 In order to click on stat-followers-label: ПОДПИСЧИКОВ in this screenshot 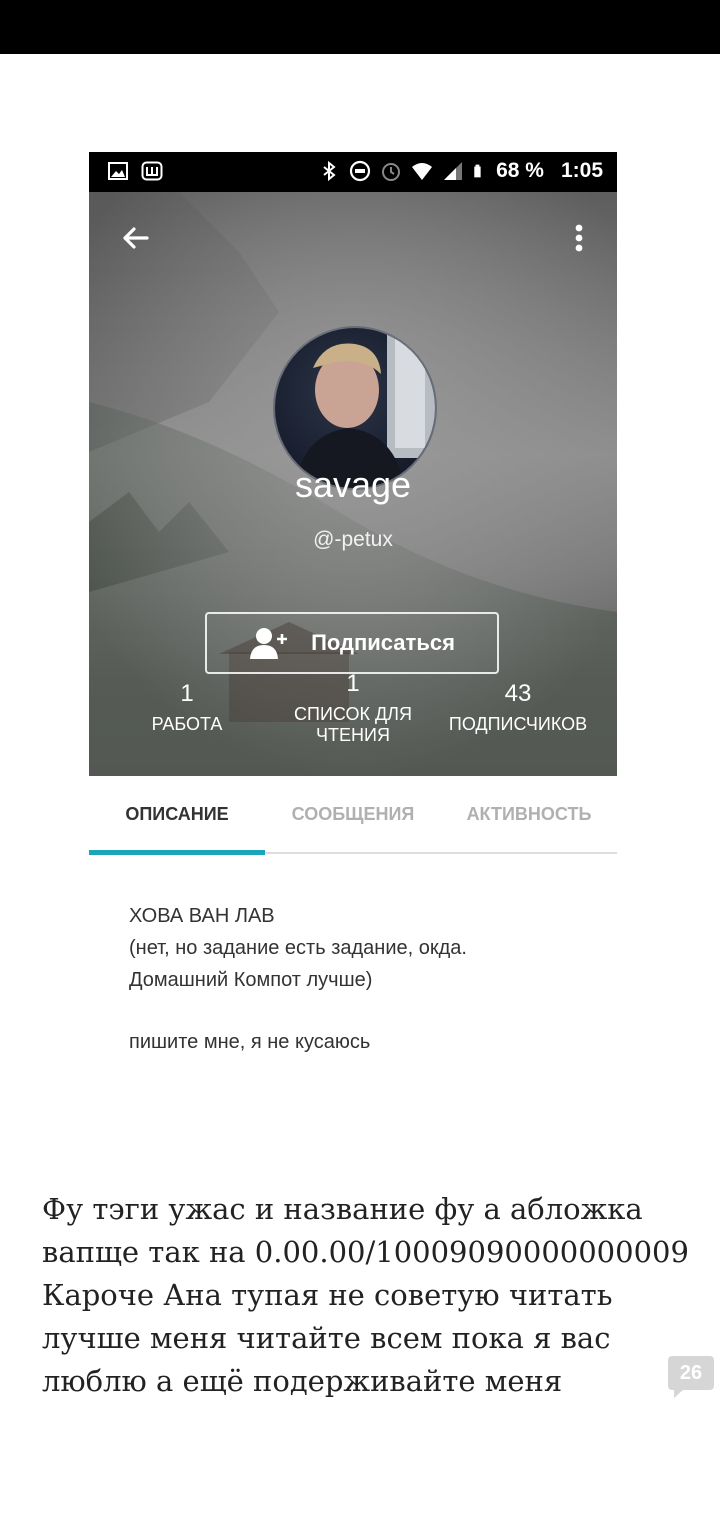, I will do `click(518, 724)`.